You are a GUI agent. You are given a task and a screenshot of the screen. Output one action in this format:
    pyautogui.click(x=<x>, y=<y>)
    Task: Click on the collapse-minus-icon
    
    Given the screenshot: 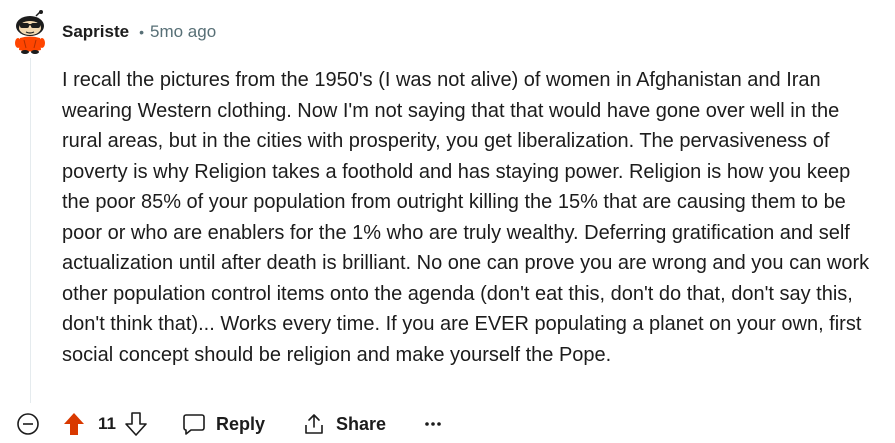 What is the action you would take?
    pyautogui.click(x=28, y=424)
    